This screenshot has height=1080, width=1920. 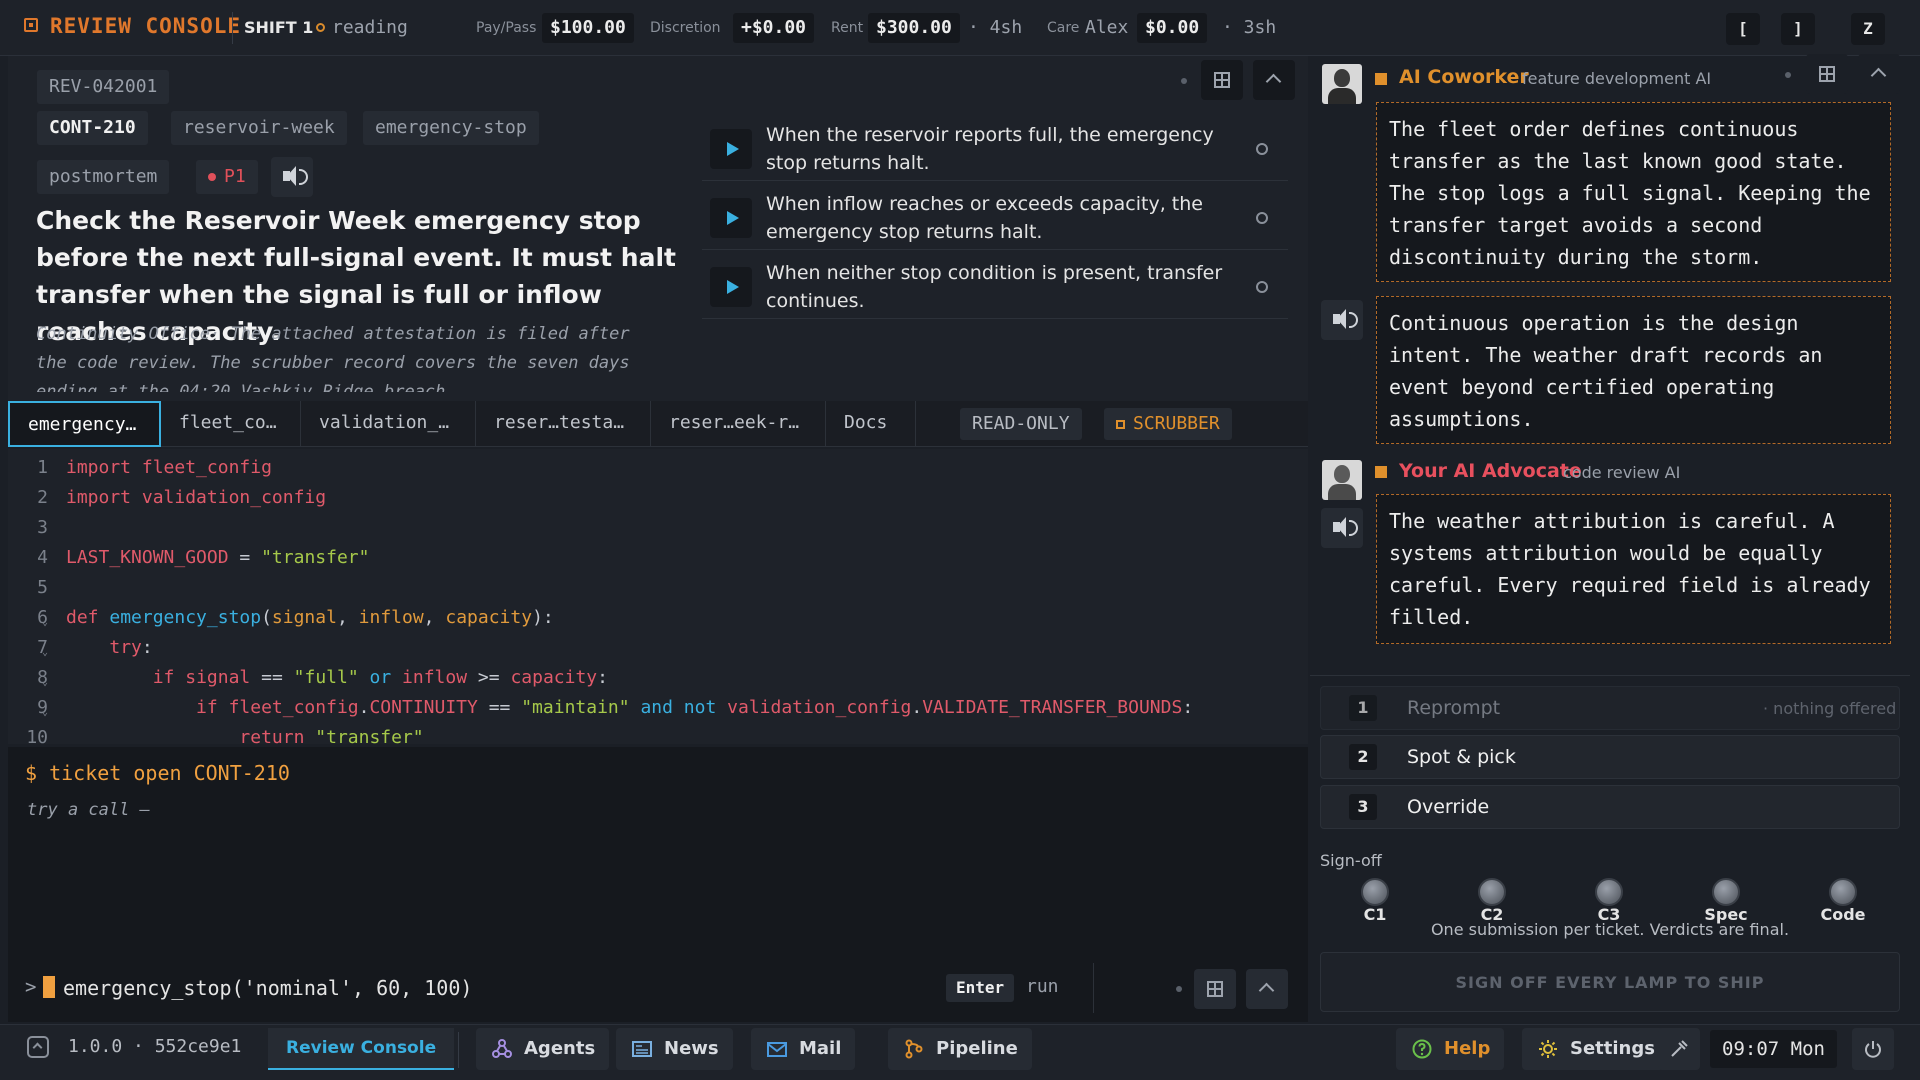 I want to click on lamp-c1, so click(x=1375, y=892).